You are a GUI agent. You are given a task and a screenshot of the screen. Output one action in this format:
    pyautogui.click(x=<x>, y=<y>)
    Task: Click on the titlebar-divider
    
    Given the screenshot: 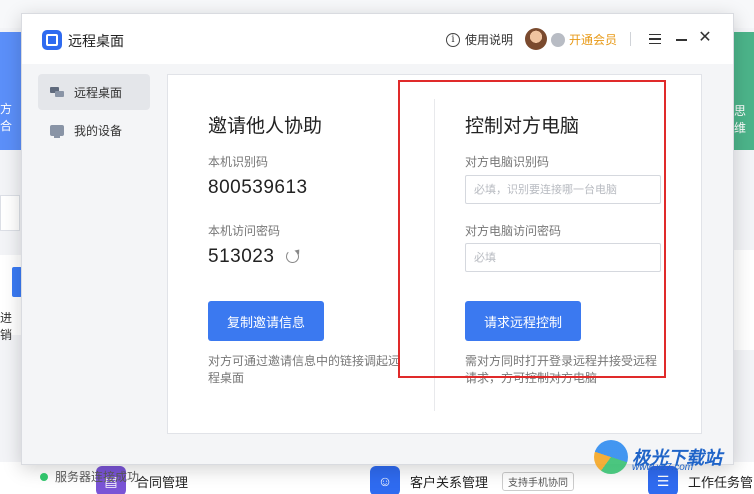 What is the action you would take?
    pyautogui.click(x=630, y=39)
    